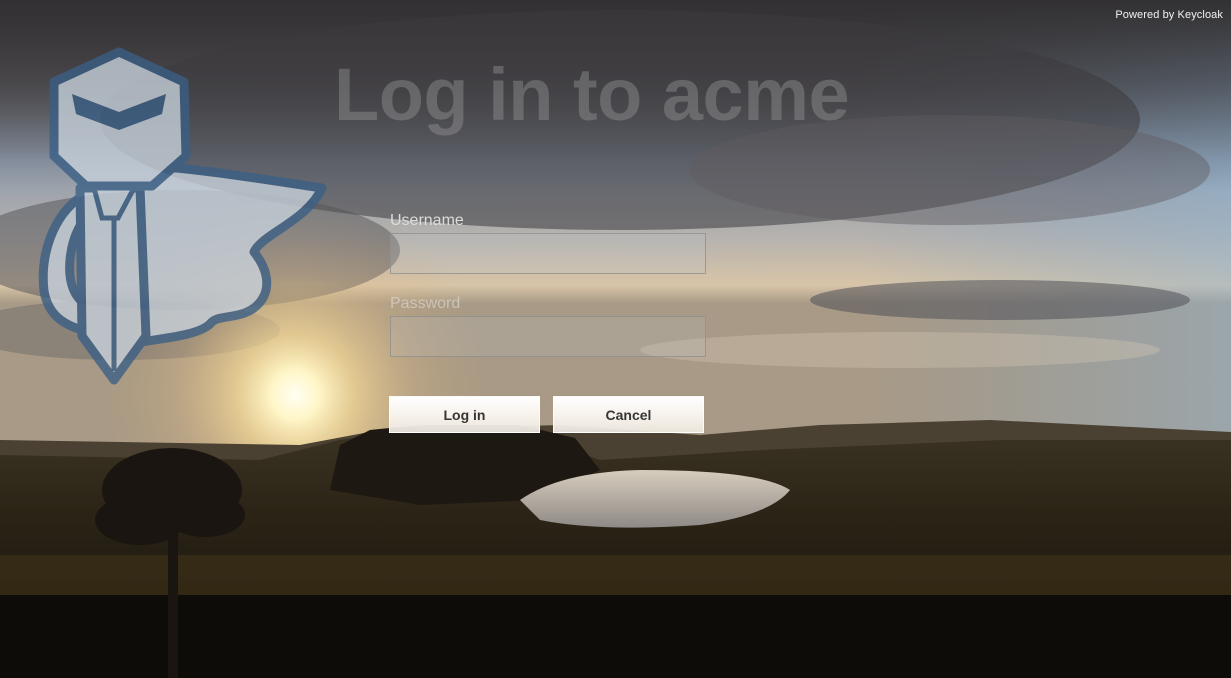 Image resolution: width=1231 pixels, height=678 pixels. I want to click on keycloak-knight-logo-icon, so click(182, 216).